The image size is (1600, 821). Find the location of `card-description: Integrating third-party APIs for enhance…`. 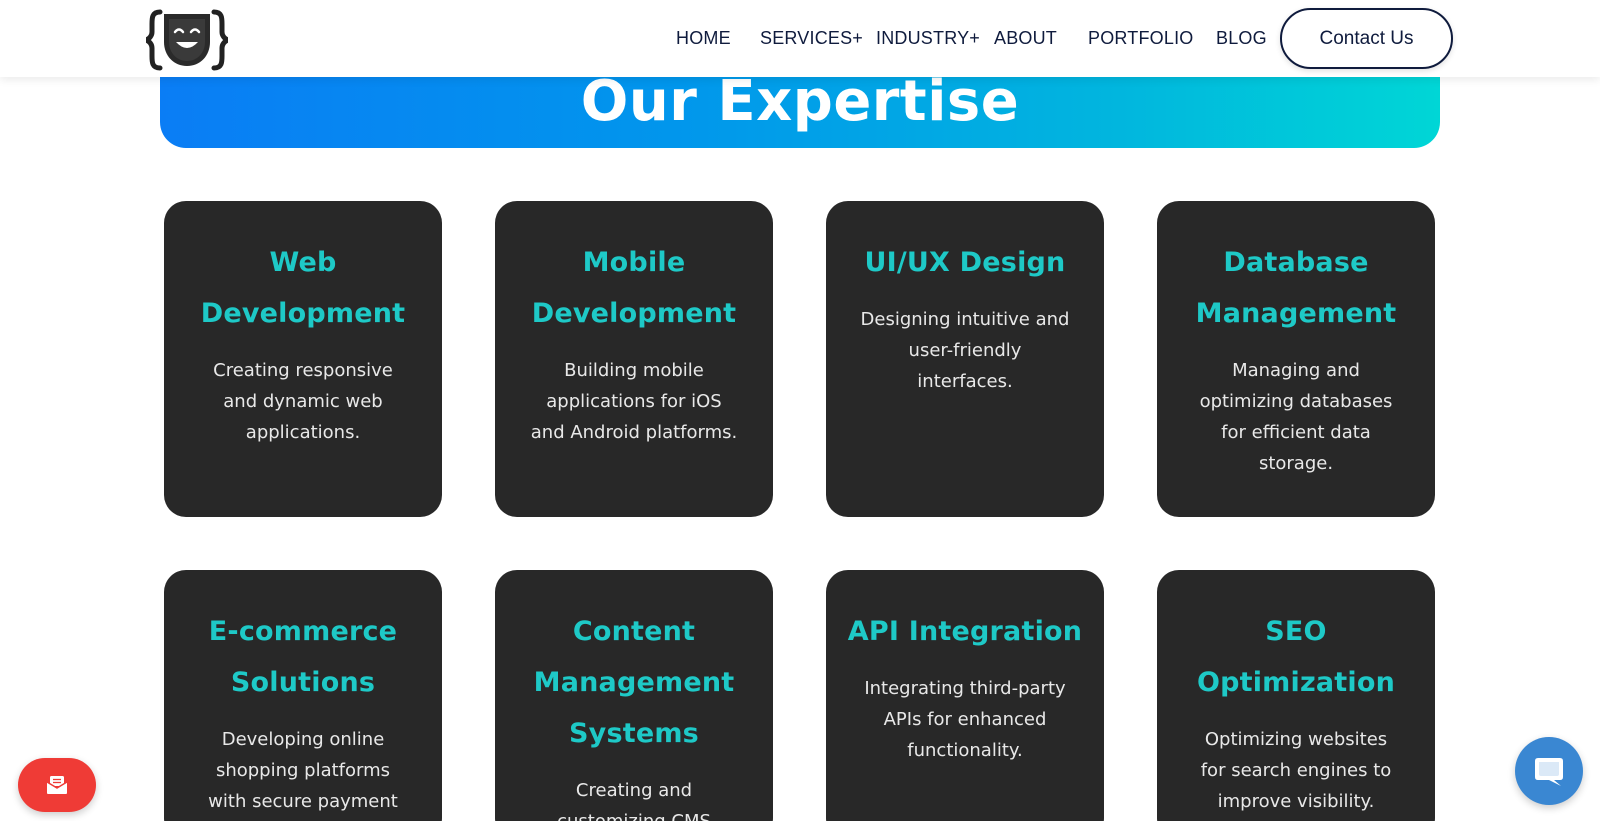

card-description: Integrating third-party APIs for enhance… is located at coordinates (965, 719).